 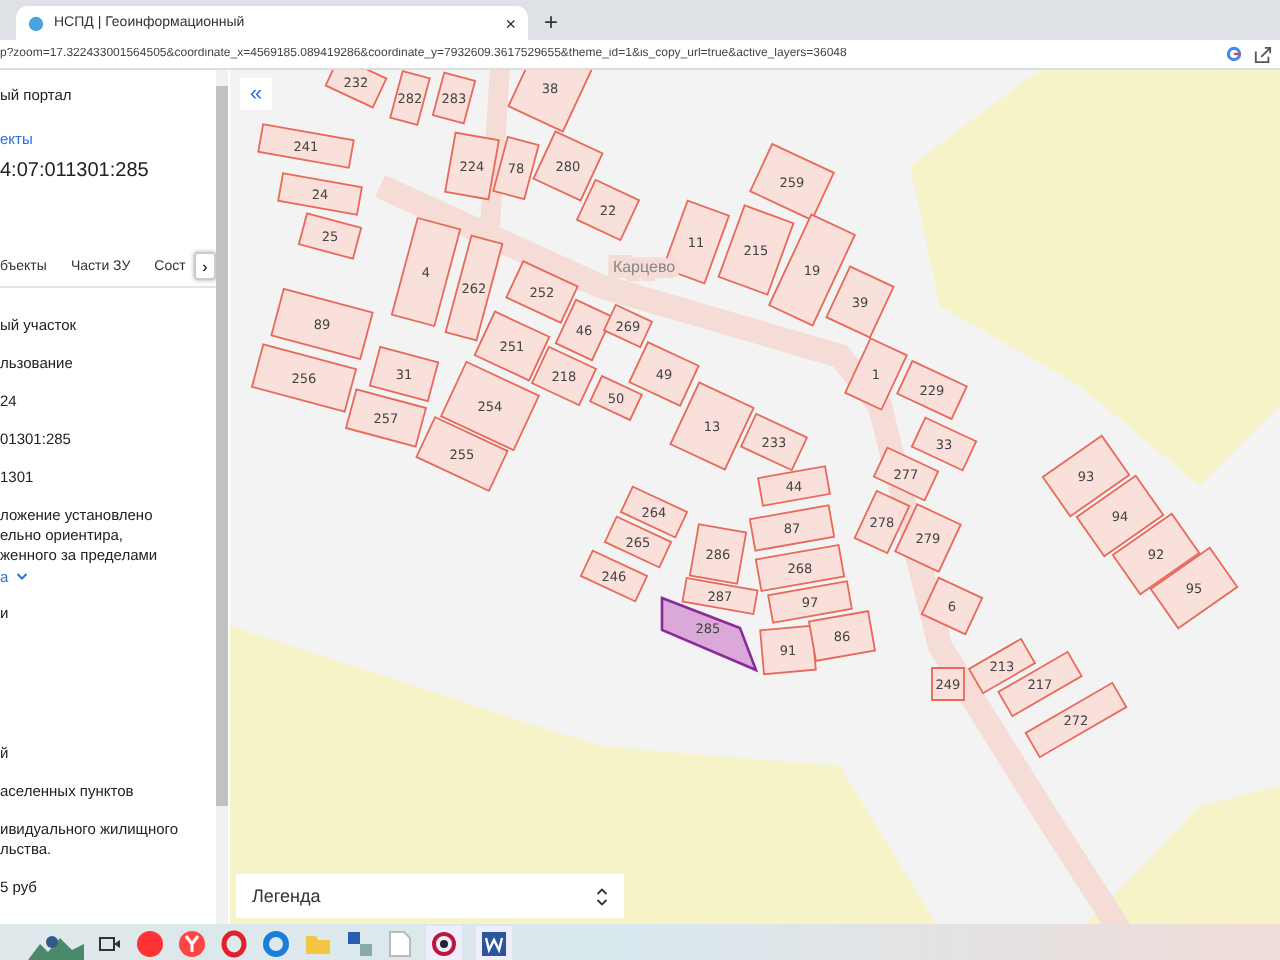 I want to click on next-tabs-button: ›, so click(x=204, y=266).